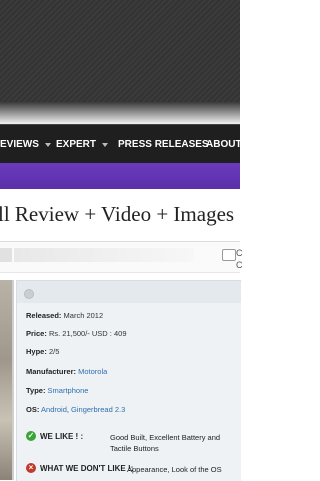 The height and width of the screenshot is (481, 320). I want to click on nav-item-label: ABOUT US, so click(223, 144).